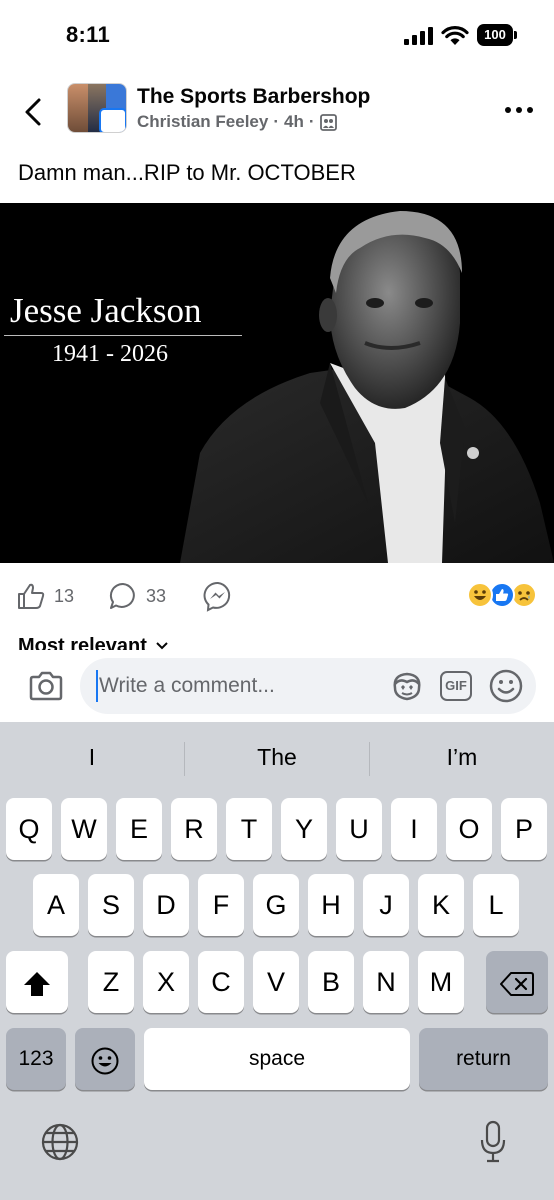  Describe the element at coordinates (202, 122) in the screenshot. I see `author-name: Christian Feeley` at that location.